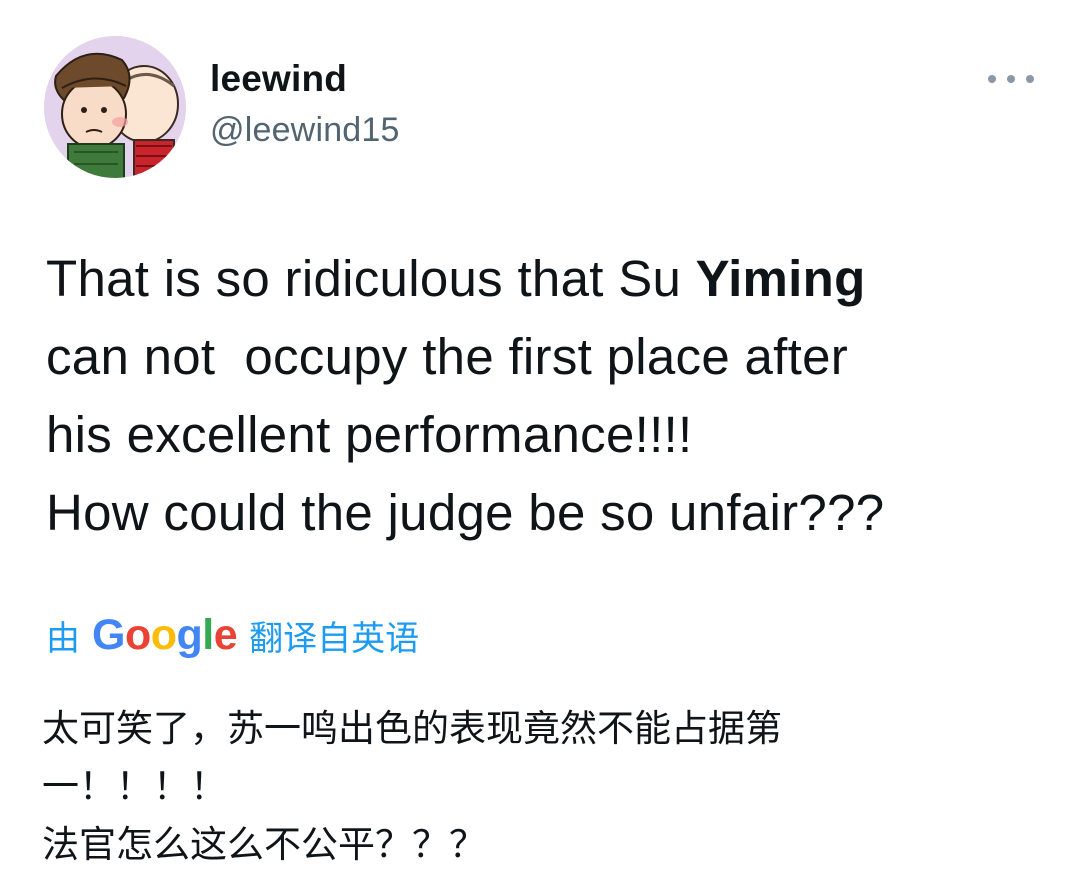 Image resolution: width=1080 pixels, height=885 pixels. Describe the element at coordinates (189, 634) in the screenshot. I see `google-letter: g` at that location.